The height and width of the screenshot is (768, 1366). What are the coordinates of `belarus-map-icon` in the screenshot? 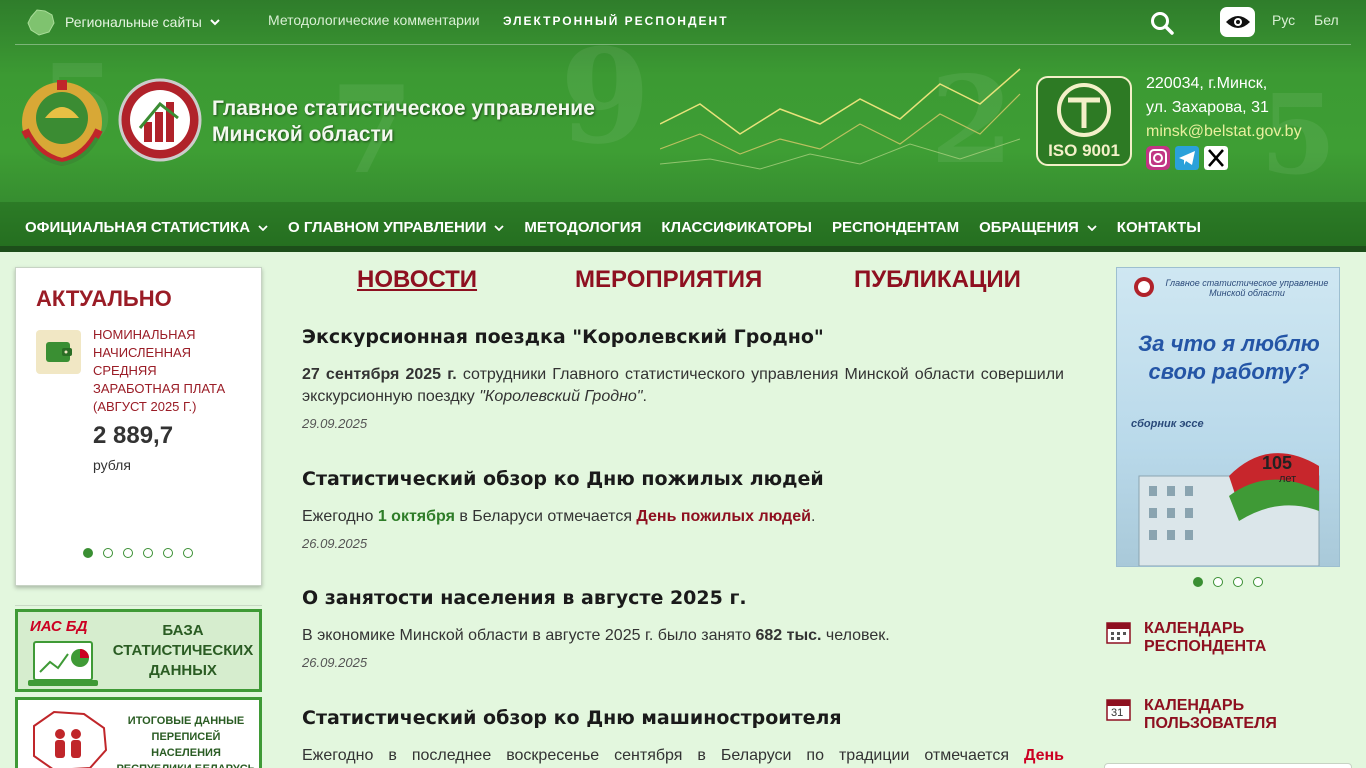 It's located at (41, 22).